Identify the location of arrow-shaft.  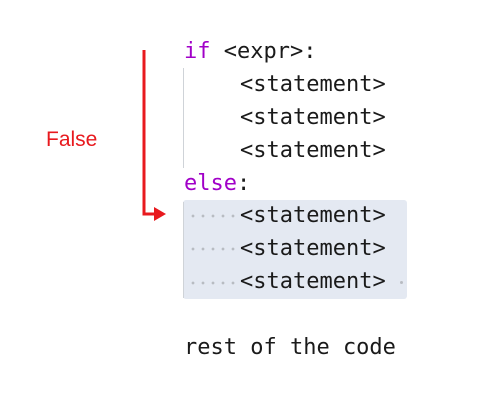
(149, 133).